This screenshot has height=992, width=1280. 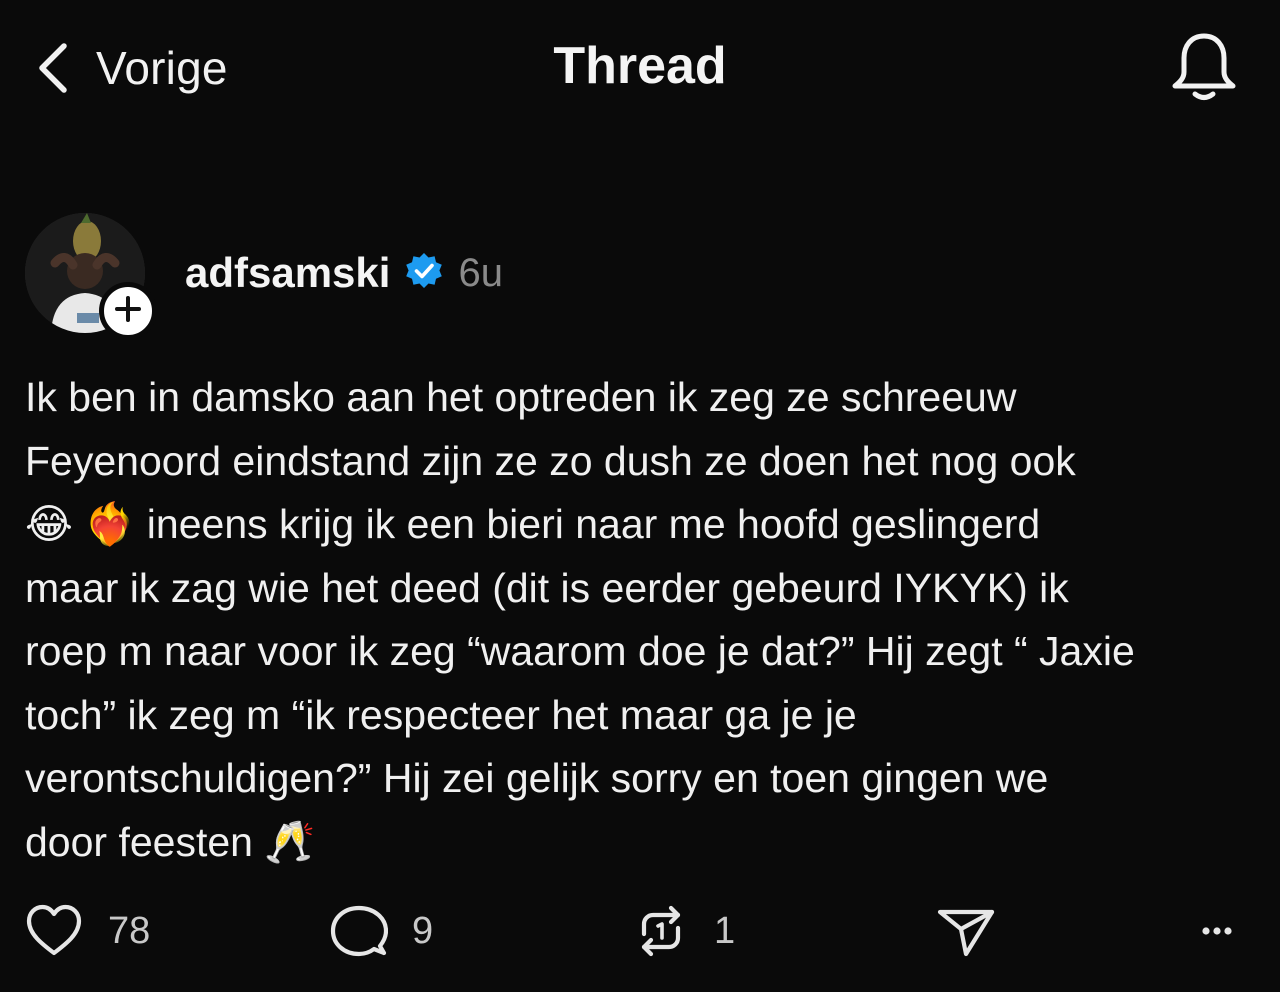 I want to click on reply-count: 9, so click(x=423, y=930).